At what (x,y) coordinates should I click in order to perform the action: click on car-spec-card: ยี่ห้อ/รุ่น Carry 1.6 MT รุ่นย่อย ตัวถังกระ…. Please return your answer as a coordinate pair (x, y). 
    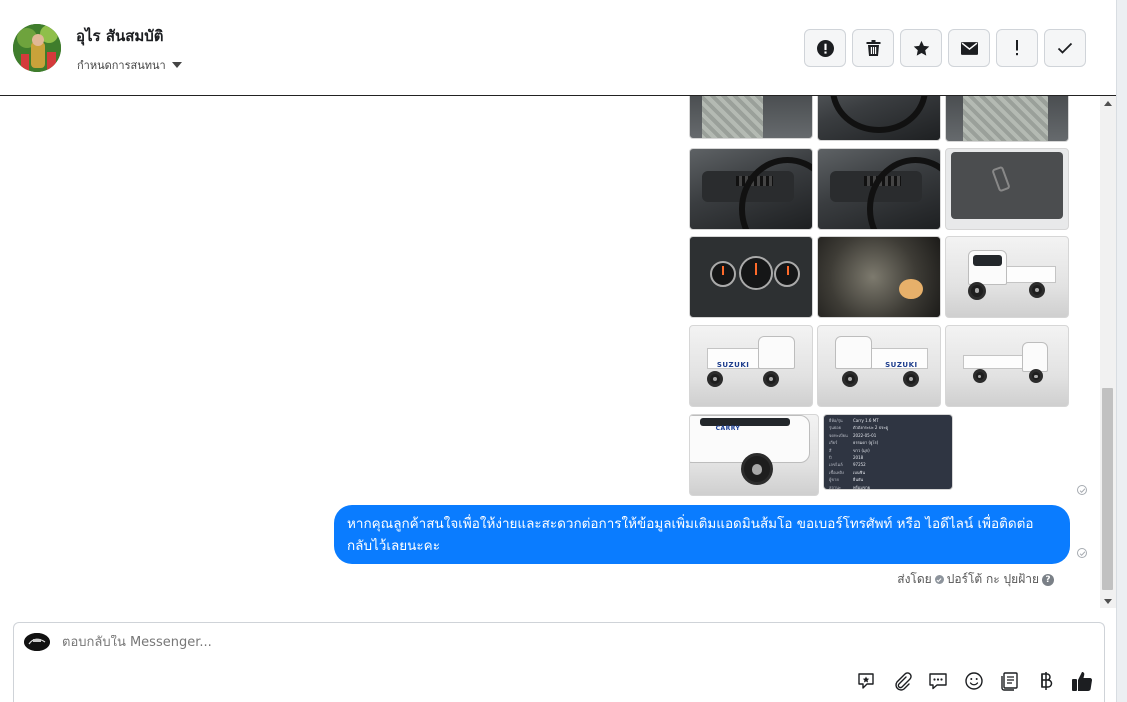
    Looking at the image, I should click on (888, 452).